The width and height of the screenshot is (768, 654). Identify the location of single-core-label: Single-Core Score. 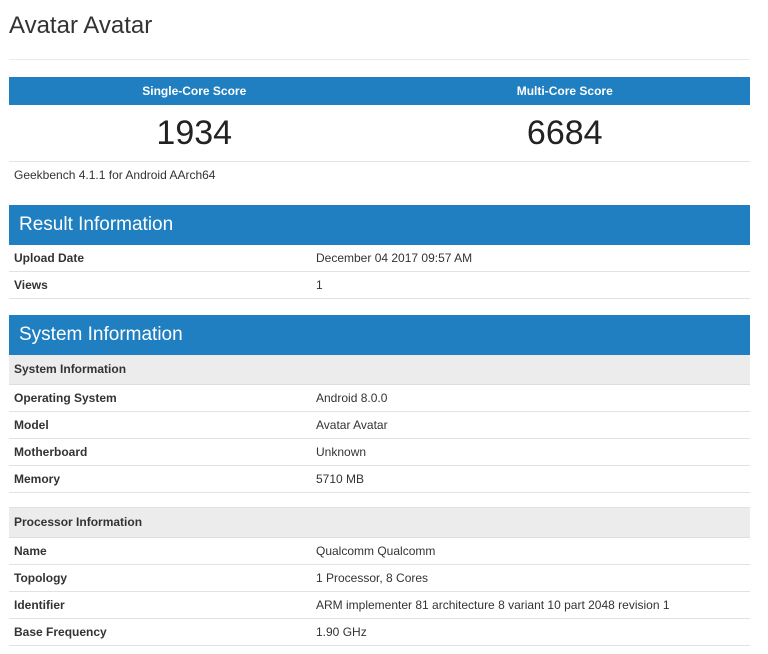
(194, 91).